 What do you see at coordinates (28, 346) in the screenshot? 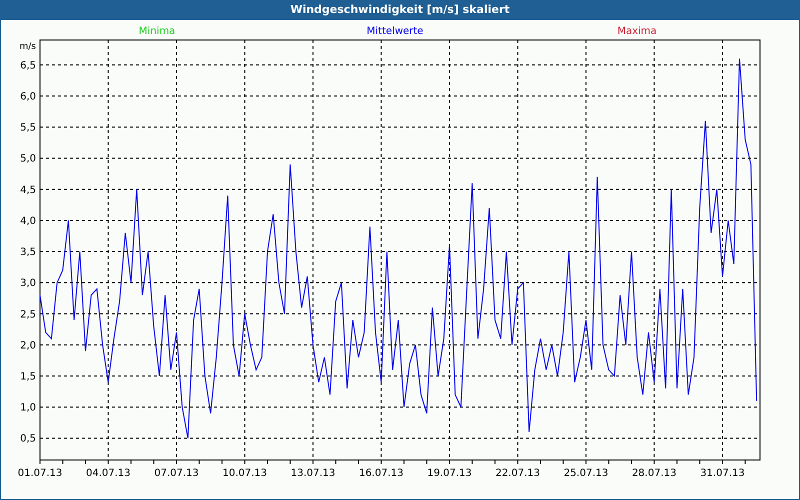
I see `y-tick-label: 2,0` at bounding box center [28, 346].